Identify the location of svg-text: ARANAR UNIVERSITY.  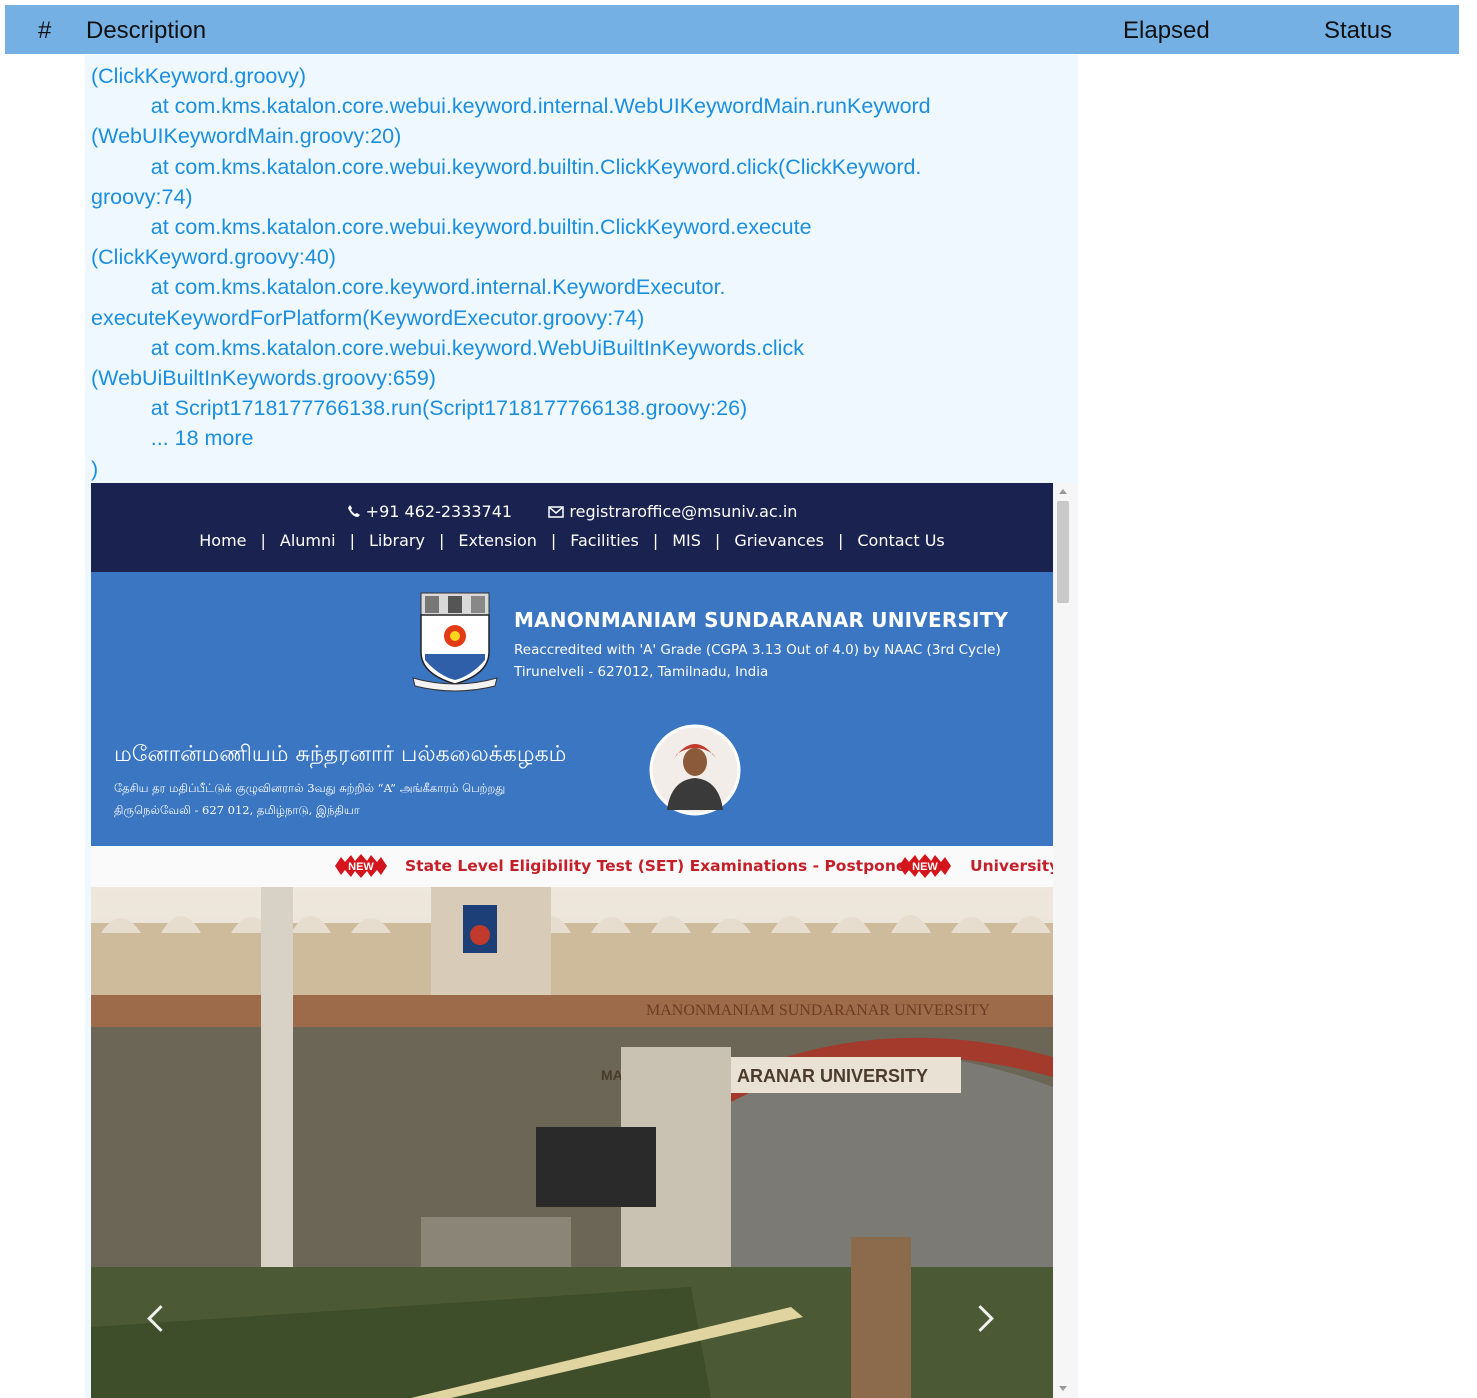
(832, 1076).